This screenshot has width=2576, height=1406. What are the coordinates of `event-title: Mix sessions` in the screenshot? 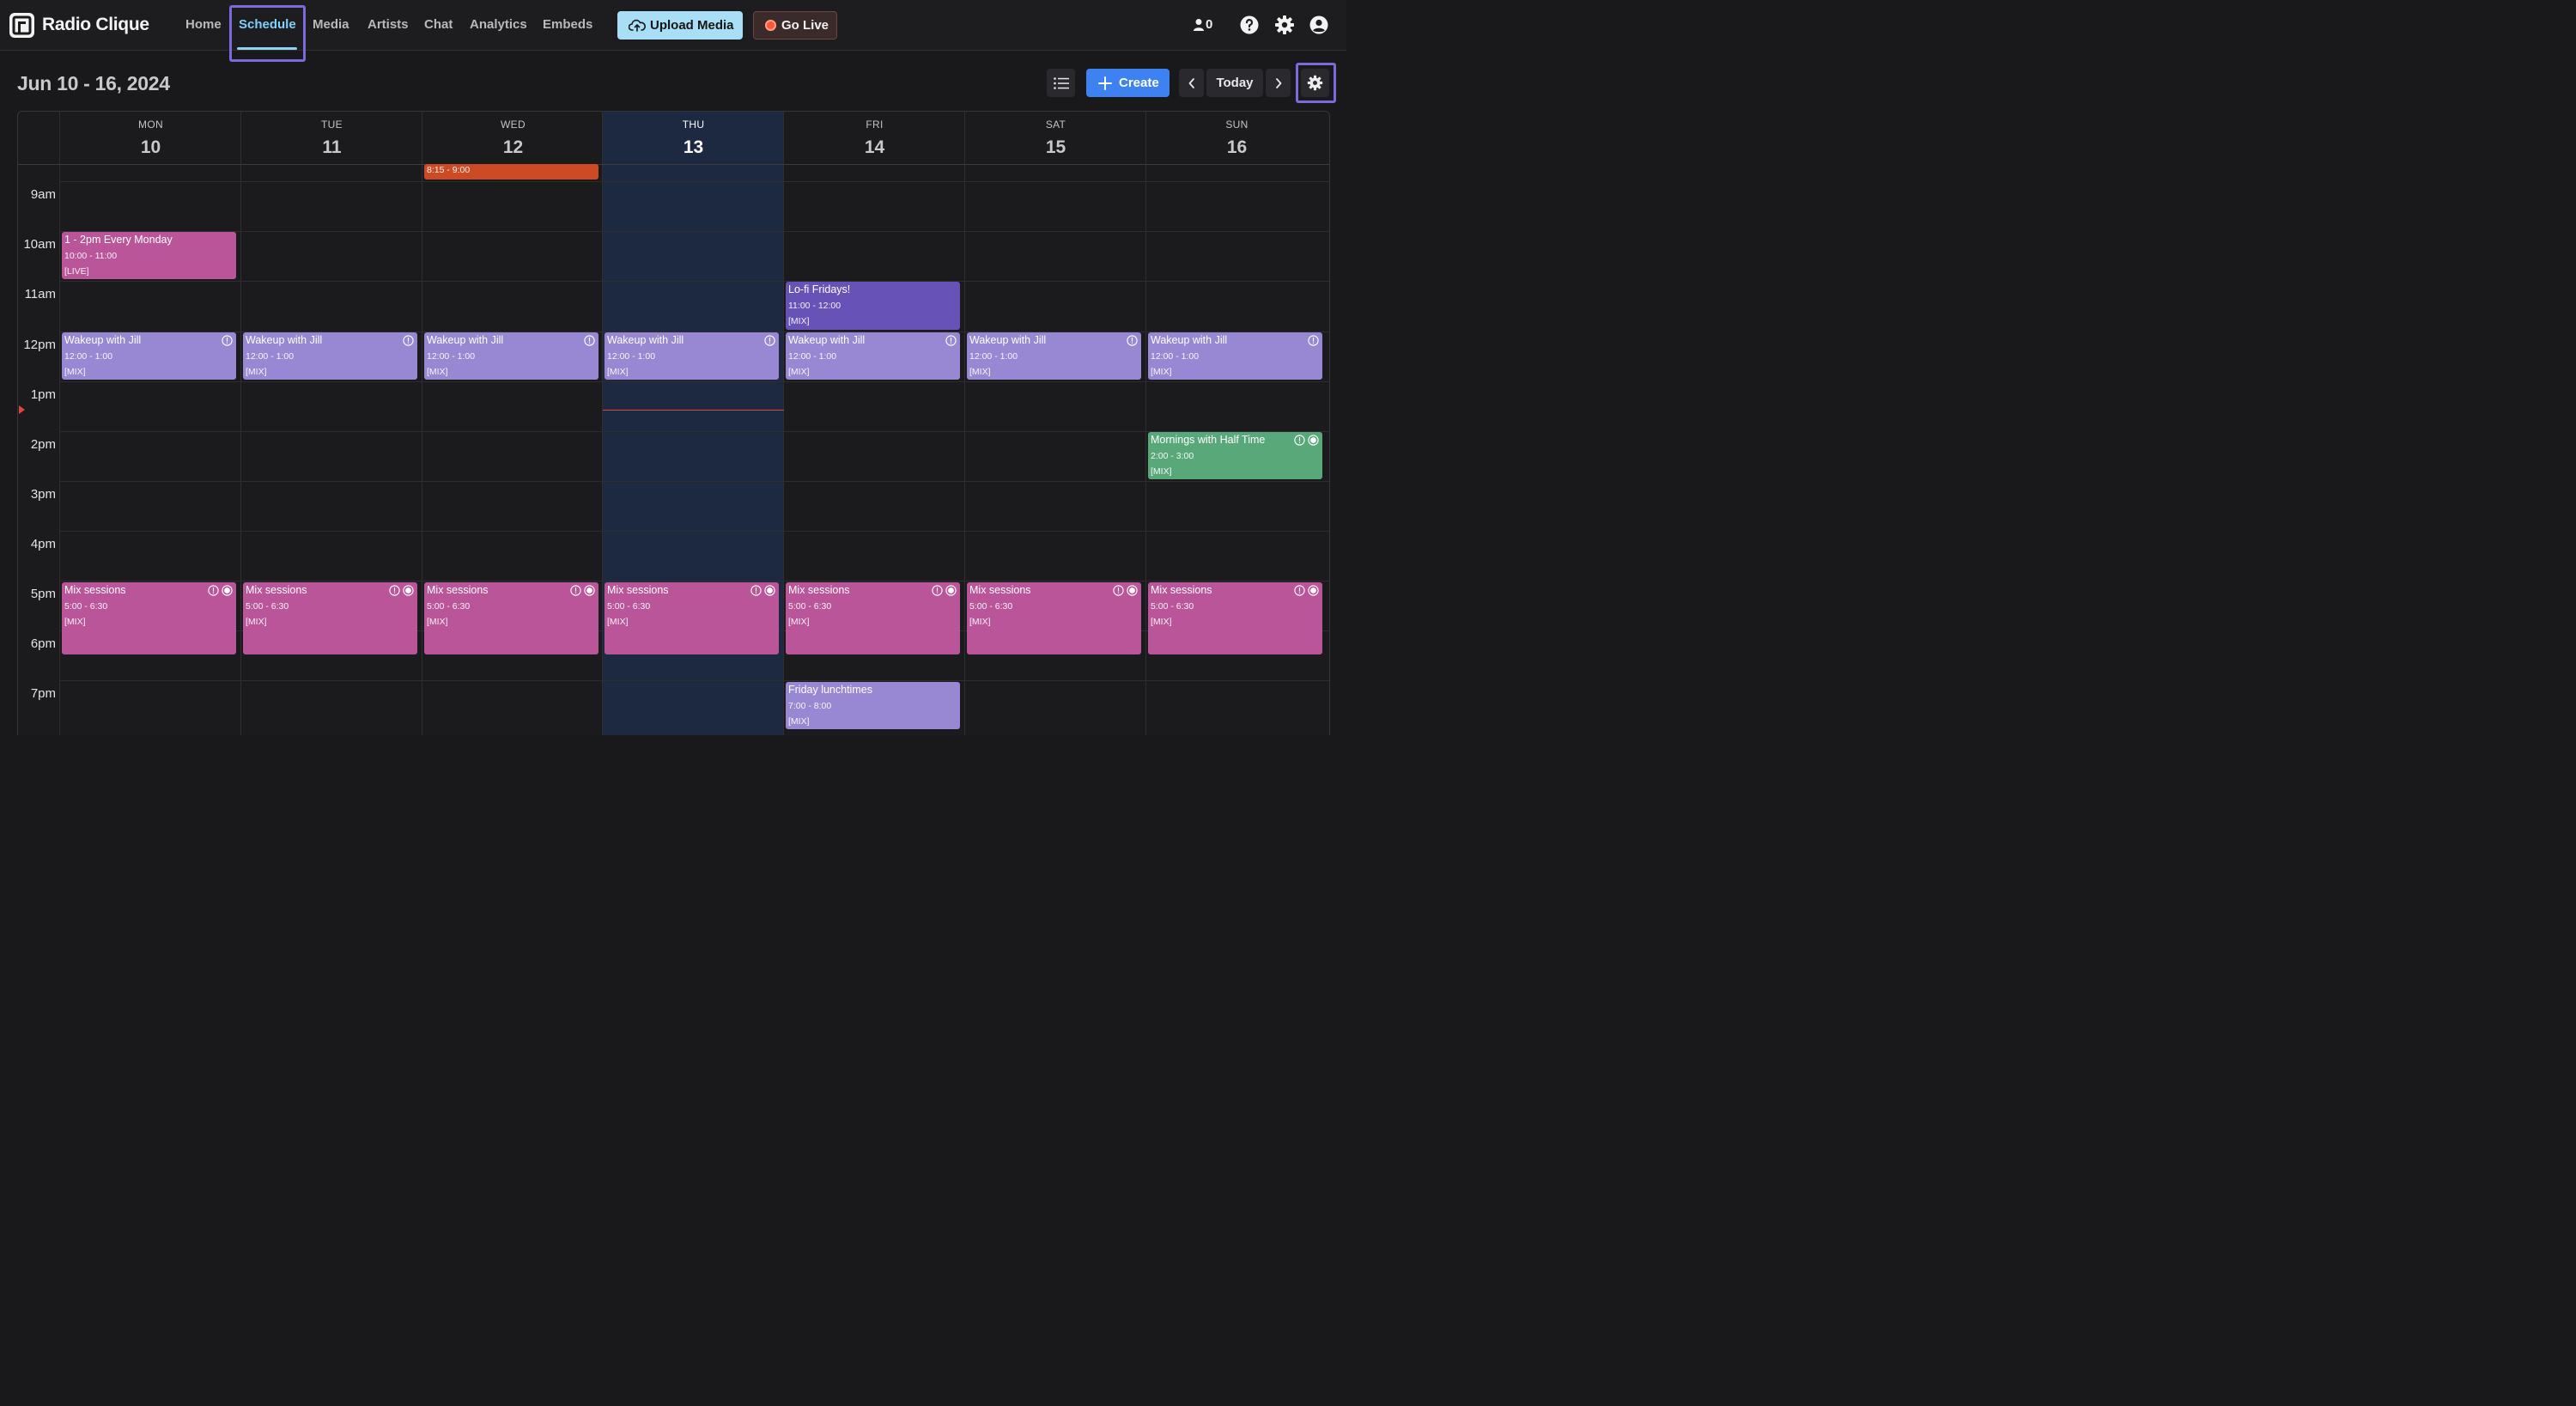 It's located at (458, 589).